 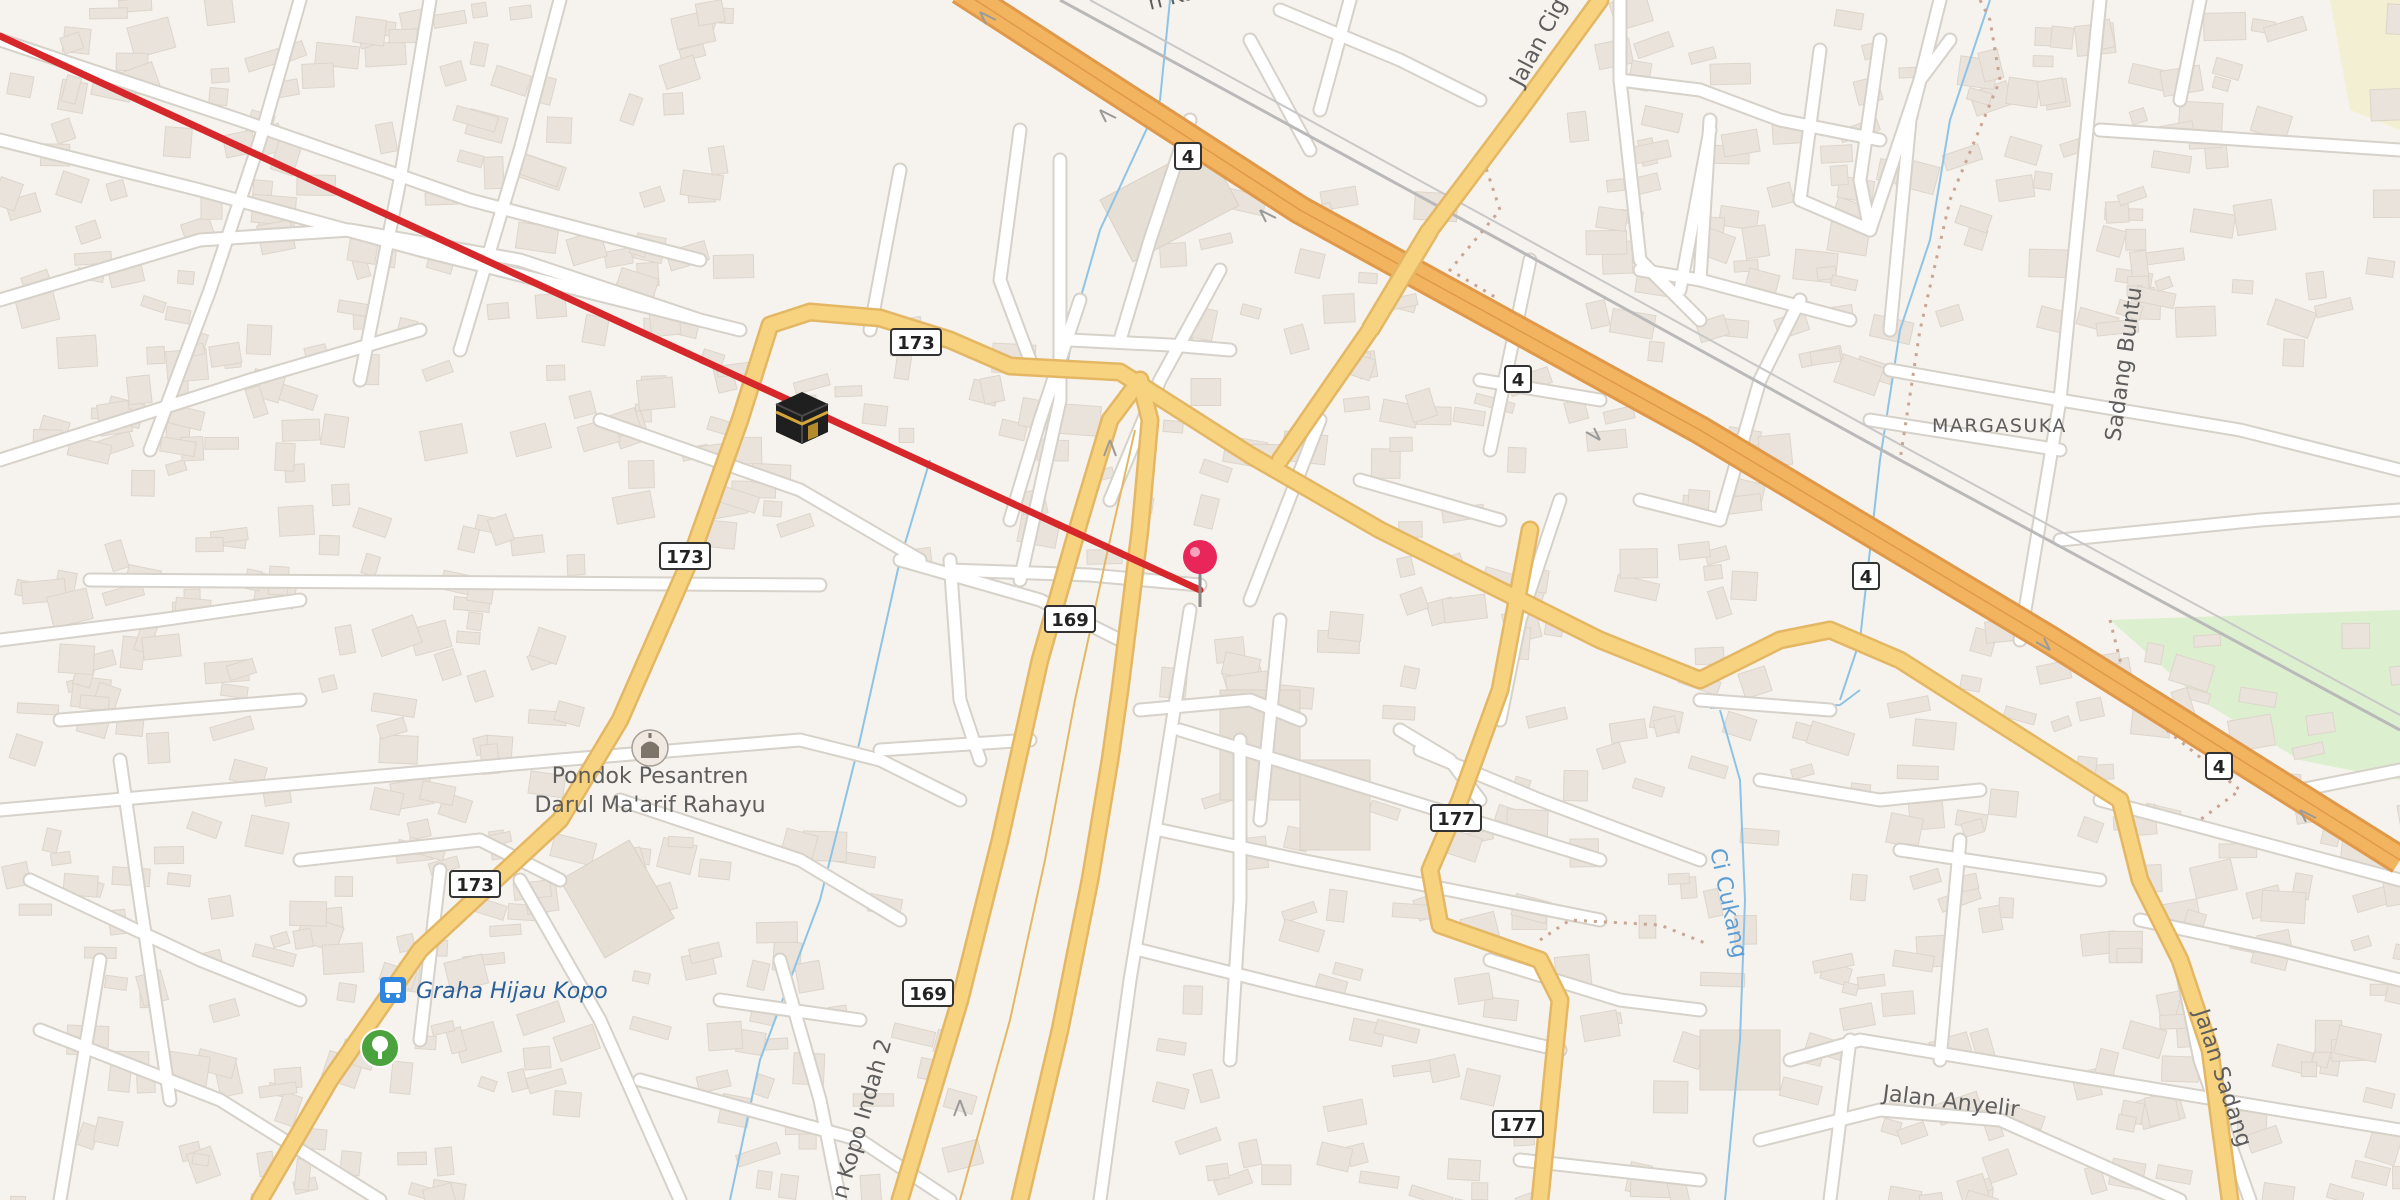 I want to click on pesantren-label-line1: Pondok Pesantren, so click(x=650, y=776).